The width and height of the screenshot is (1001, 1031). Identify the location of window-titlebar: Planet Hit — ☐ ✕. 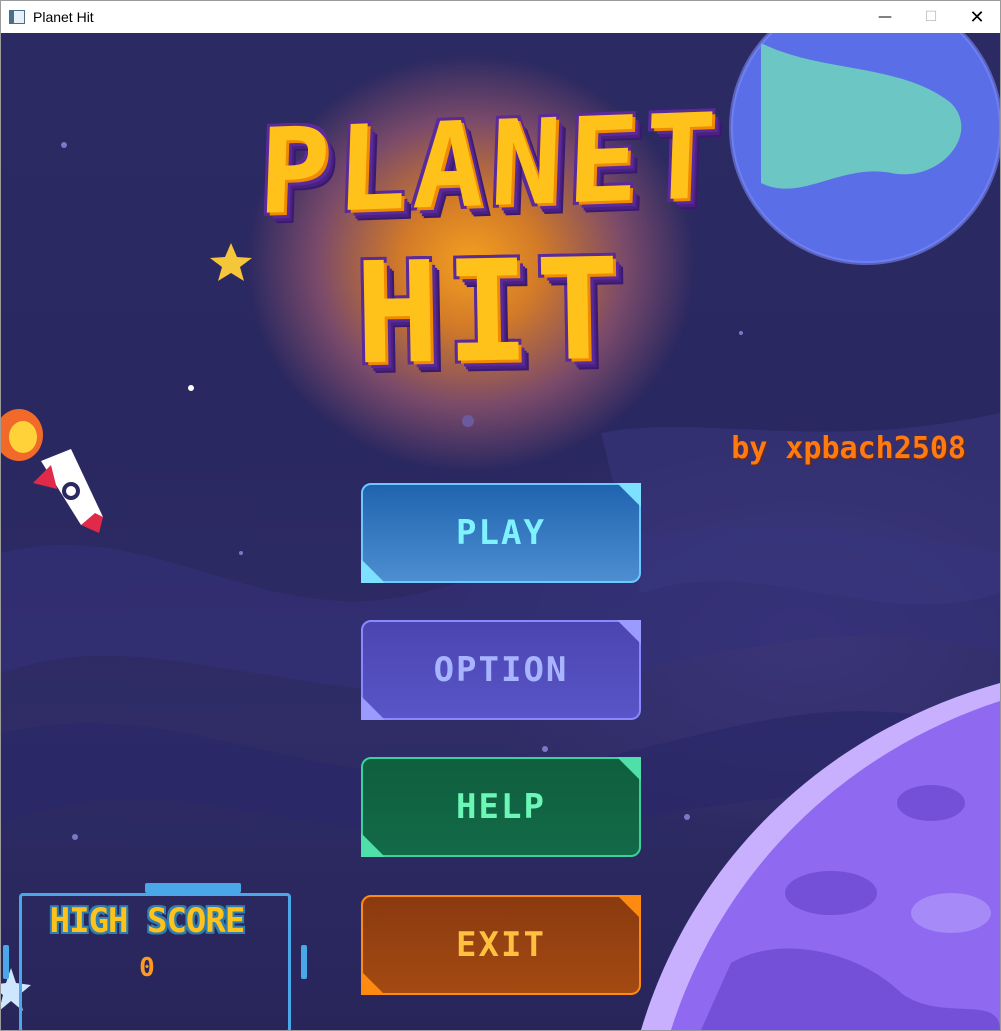
(500, 17).